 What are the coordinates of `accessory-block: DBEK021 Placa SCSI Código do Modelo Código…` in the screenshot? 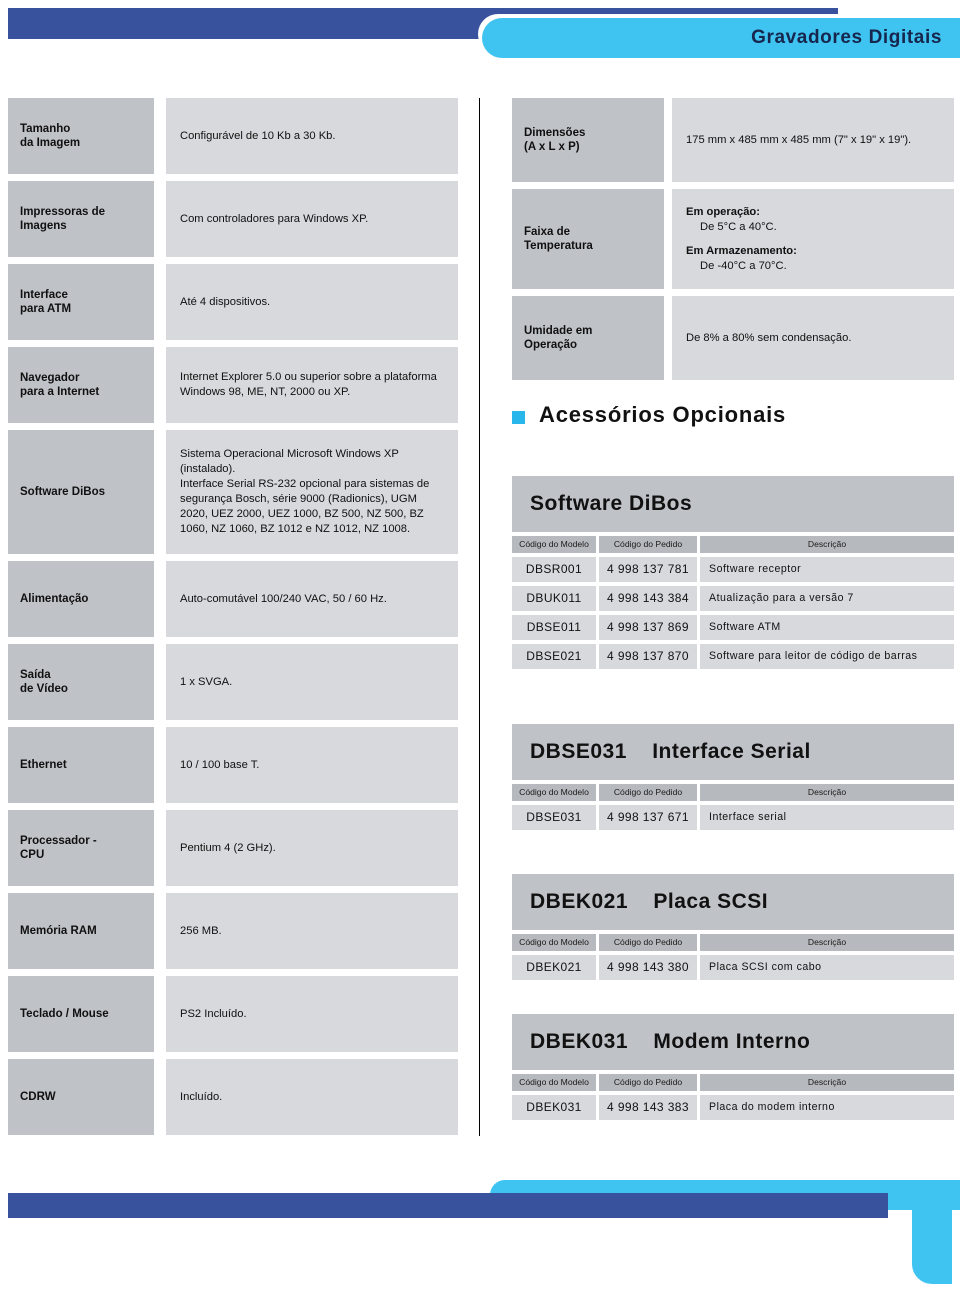 It's located at (733, 927).